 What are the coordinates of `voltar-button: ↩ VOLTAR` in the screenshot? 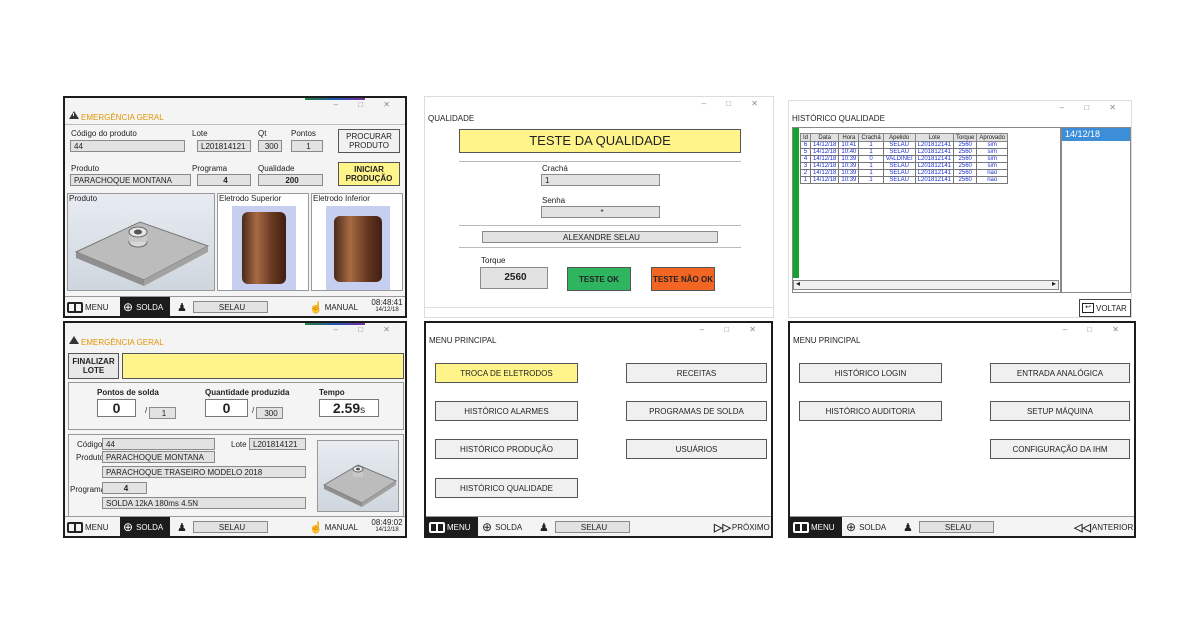 It's located at (1105, 308).